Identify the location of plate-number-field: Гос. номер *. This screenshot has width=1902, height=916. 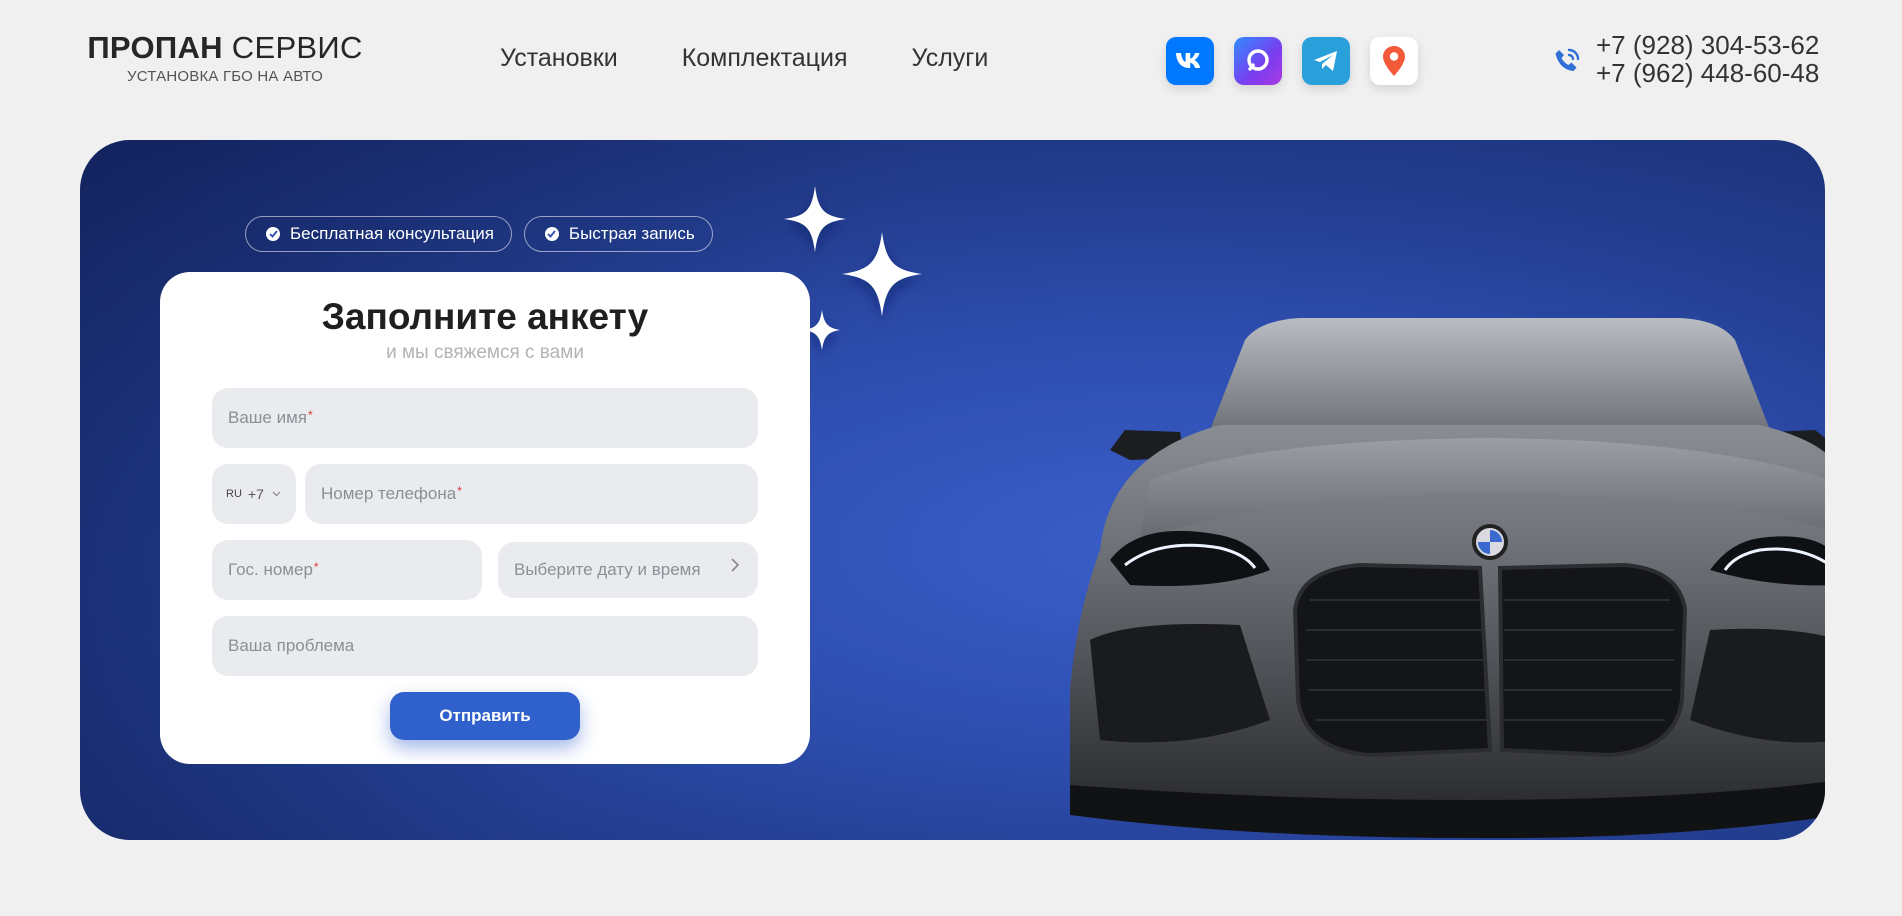
(347, 570).